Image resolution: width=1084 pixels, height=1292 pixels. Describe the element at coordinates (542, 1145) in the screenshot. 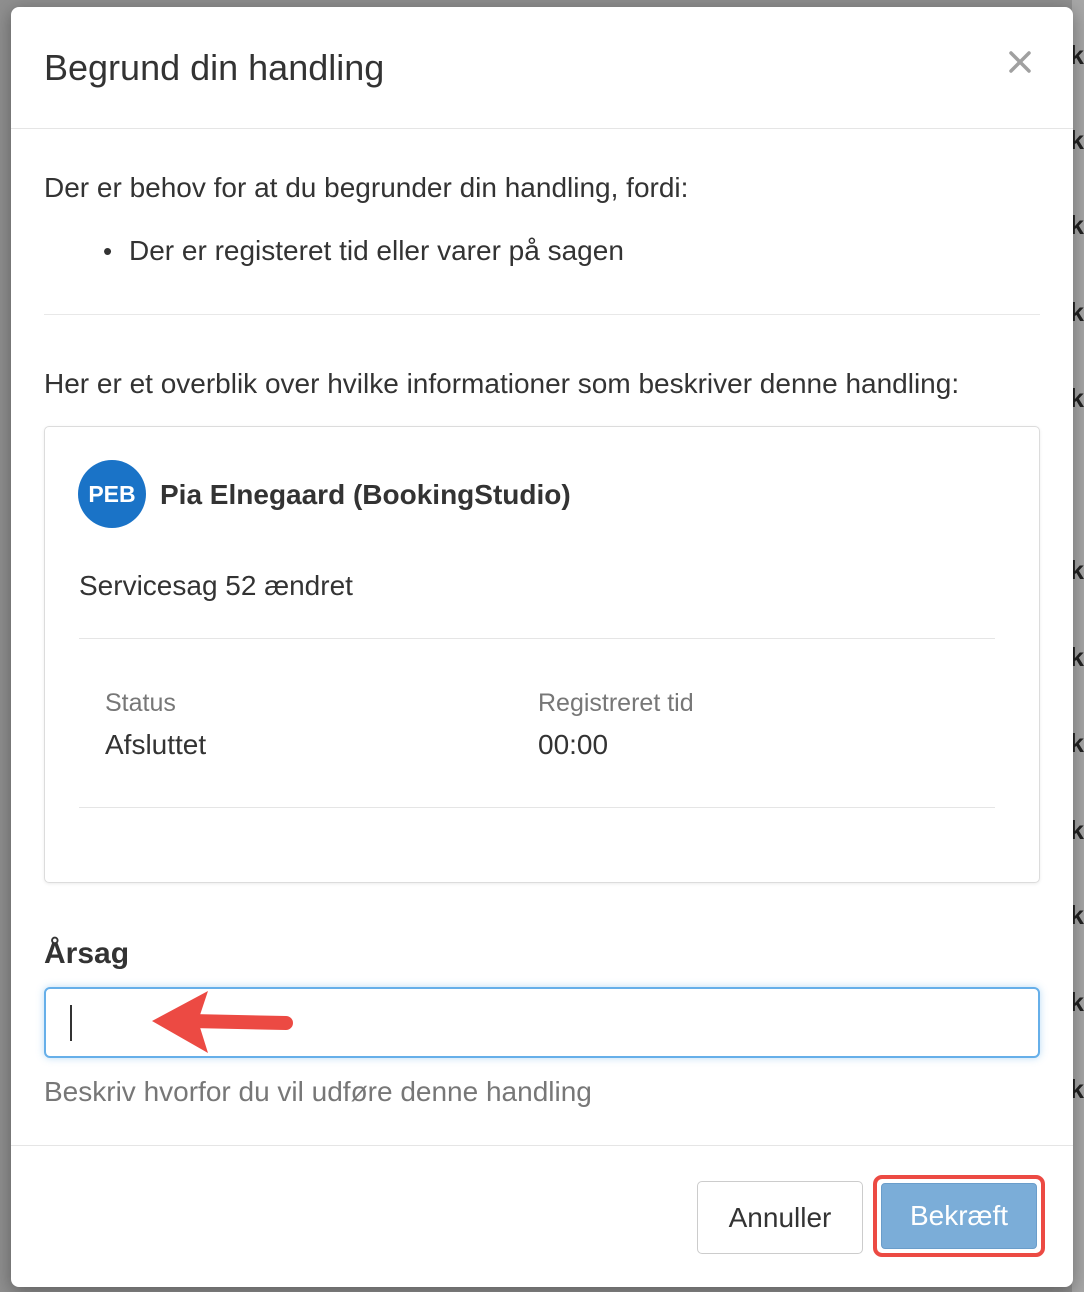

I see `footer-divider` at that location.